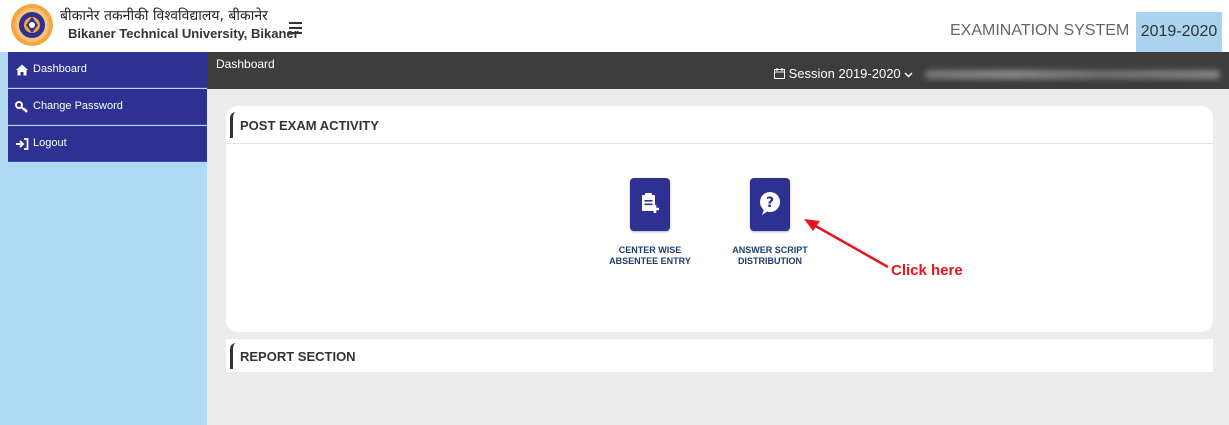 Image resolution: width=1229 pixels, height=425 pixels. I want to click on sidebar-item-logout: Logout, so click(107, 144).